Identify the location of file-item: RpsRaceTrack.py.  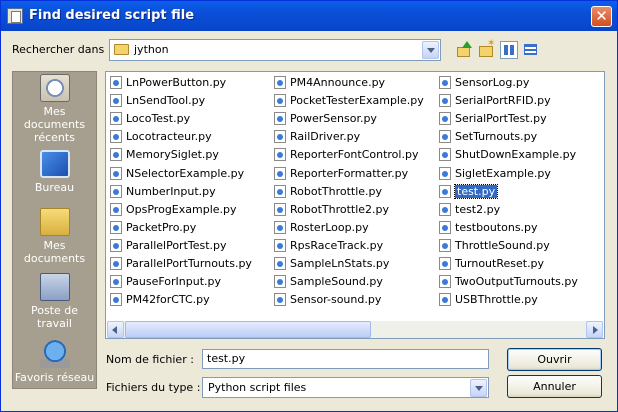
(328, 245).